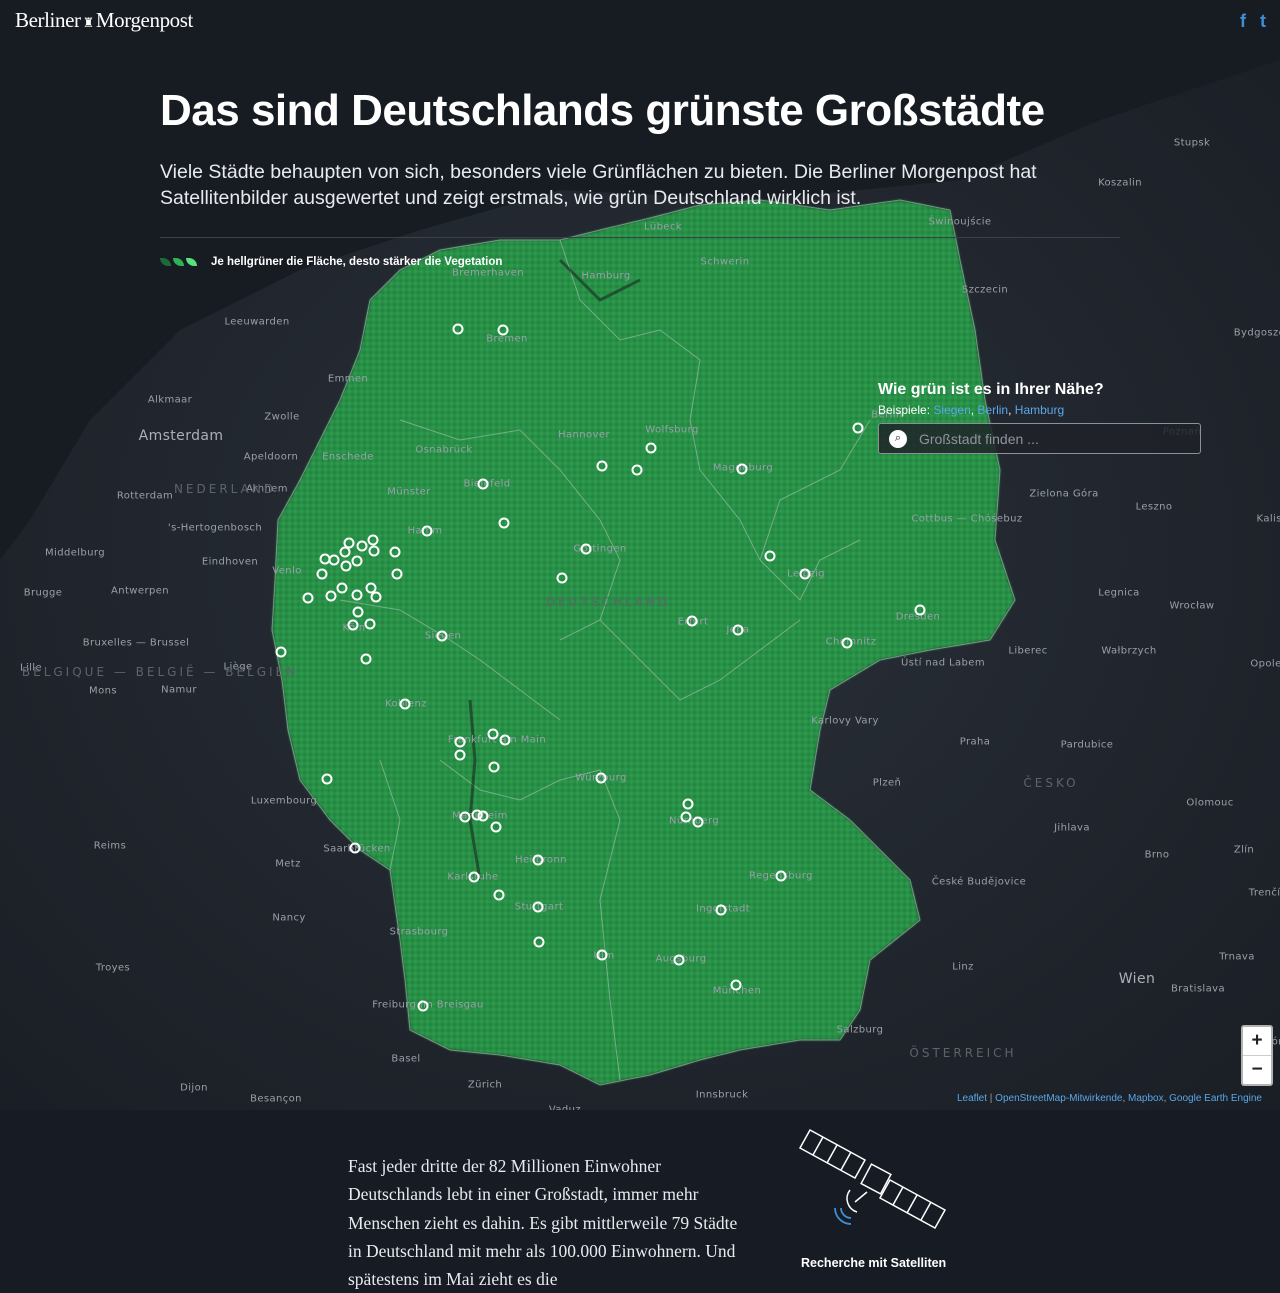  Describe the element at coordinates (1072, 828) in the screenshot. I see `map-label-jihlava: Jihlava` at that location.